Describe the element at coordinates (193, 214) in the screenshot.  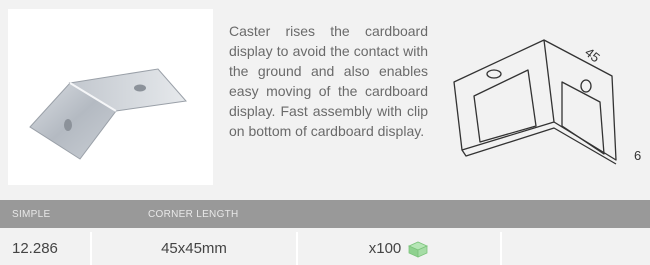
I see `header-corner-length: CORNER LENGTH` at that location.